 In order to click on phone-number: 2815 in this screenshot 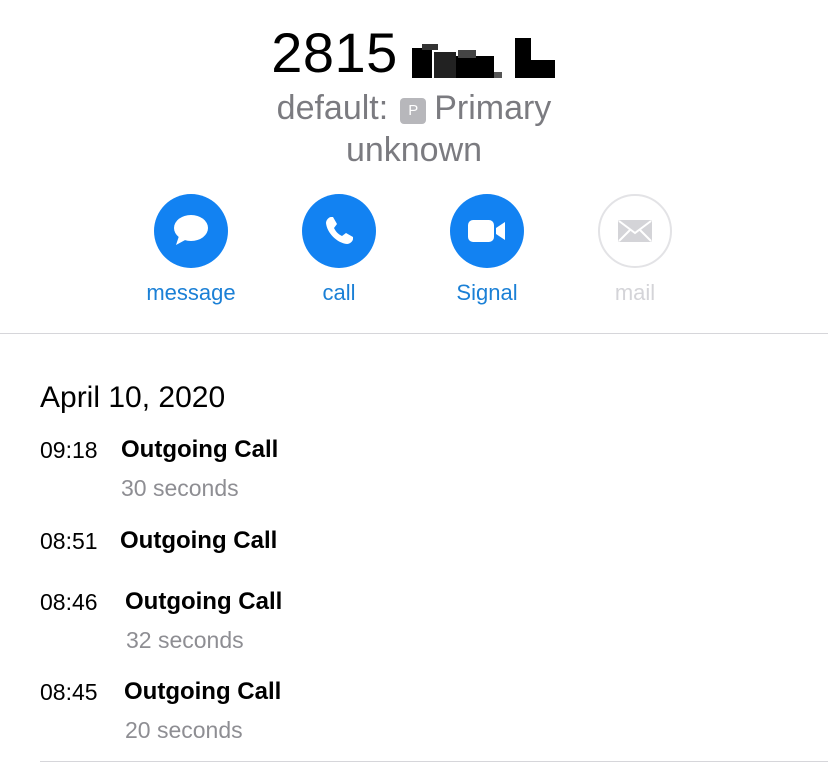, I will do `click(414, 53)`.